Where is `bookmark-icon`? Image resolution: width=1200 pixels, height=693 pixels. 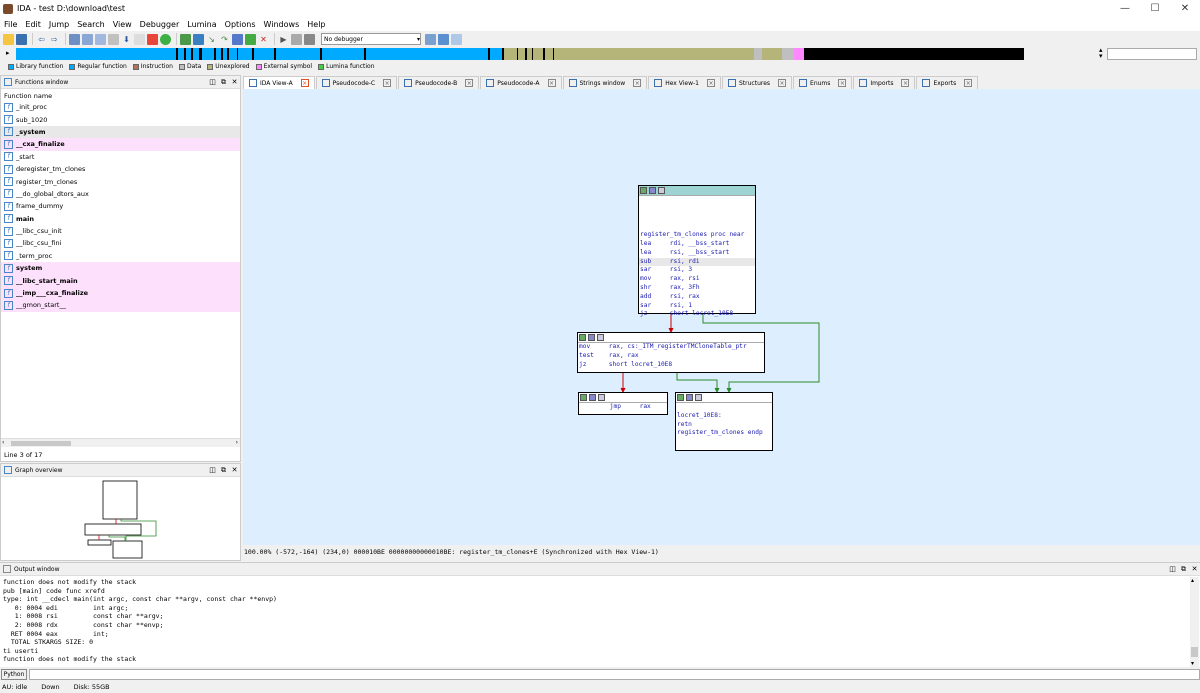 bookmark-icon is located at coordinates (185, 39).